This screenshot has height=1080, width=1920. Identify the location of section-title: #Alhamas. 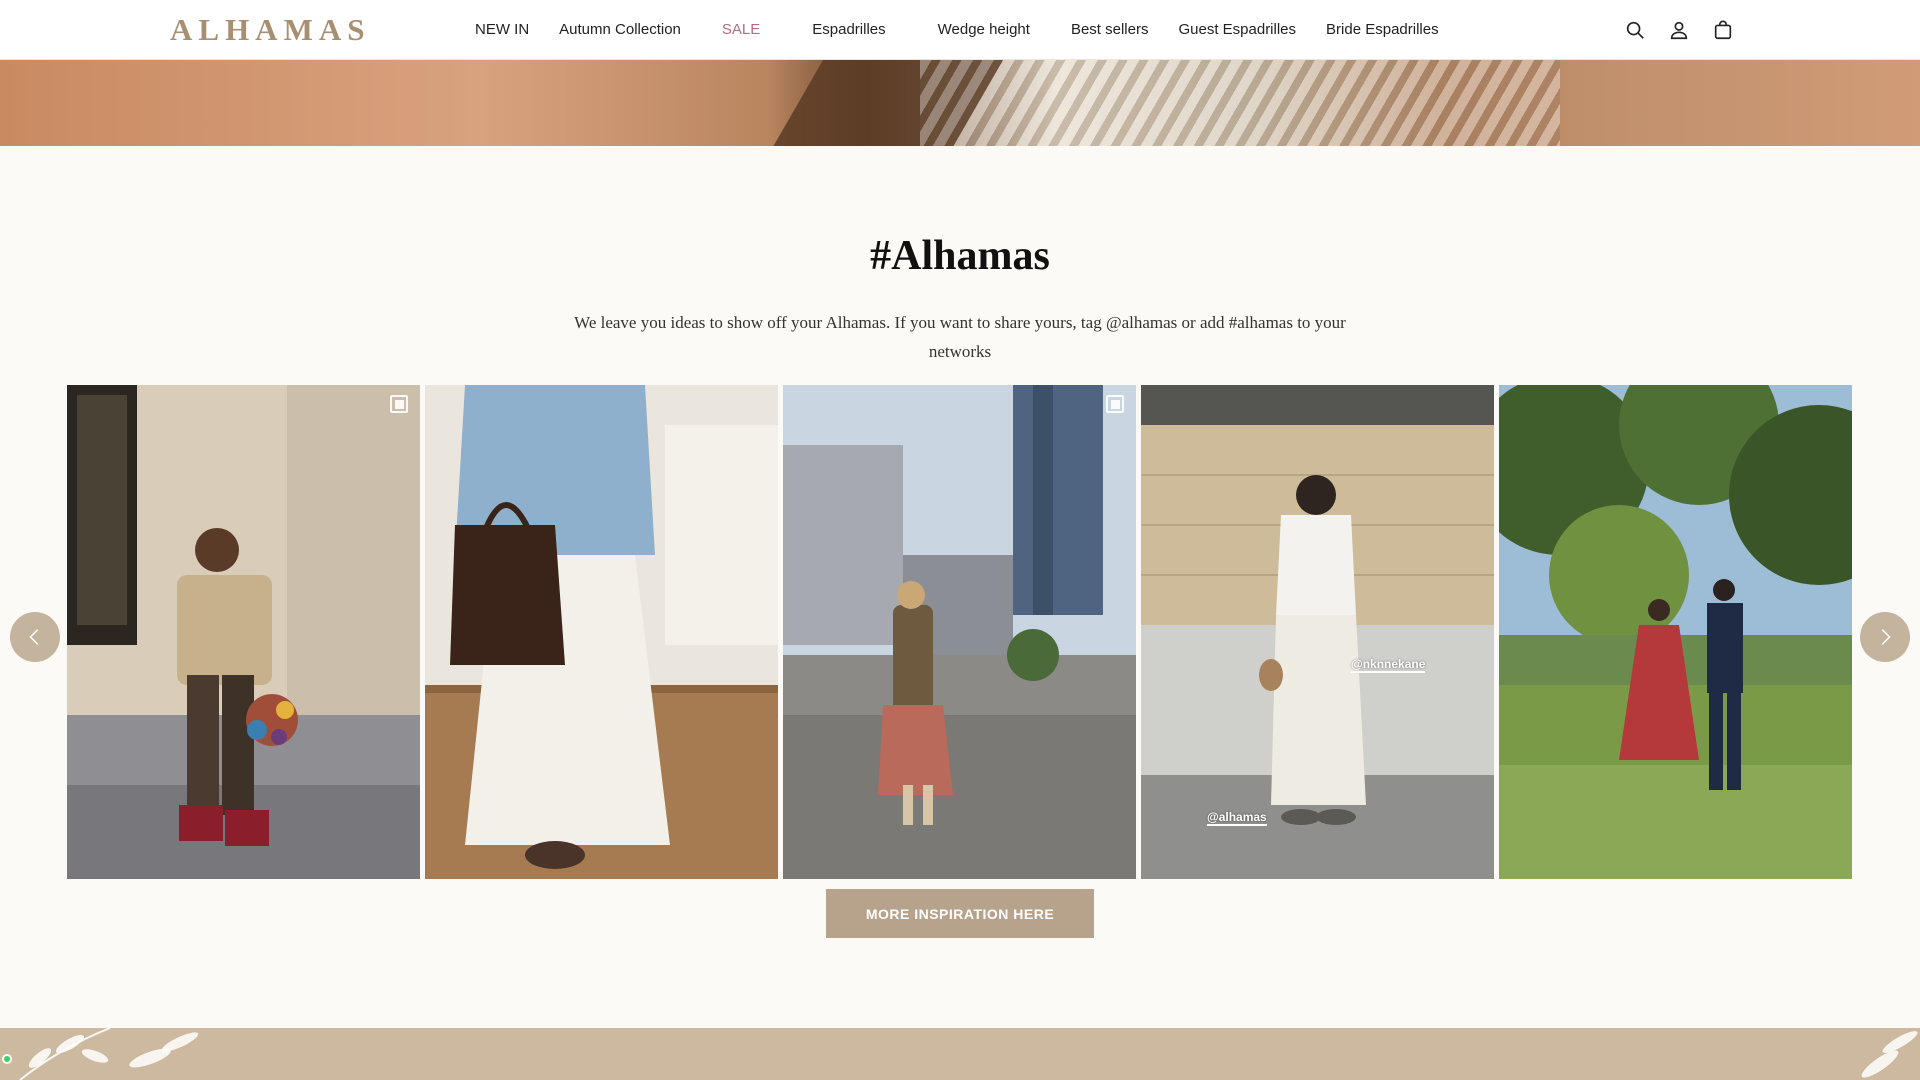
(960, 256).